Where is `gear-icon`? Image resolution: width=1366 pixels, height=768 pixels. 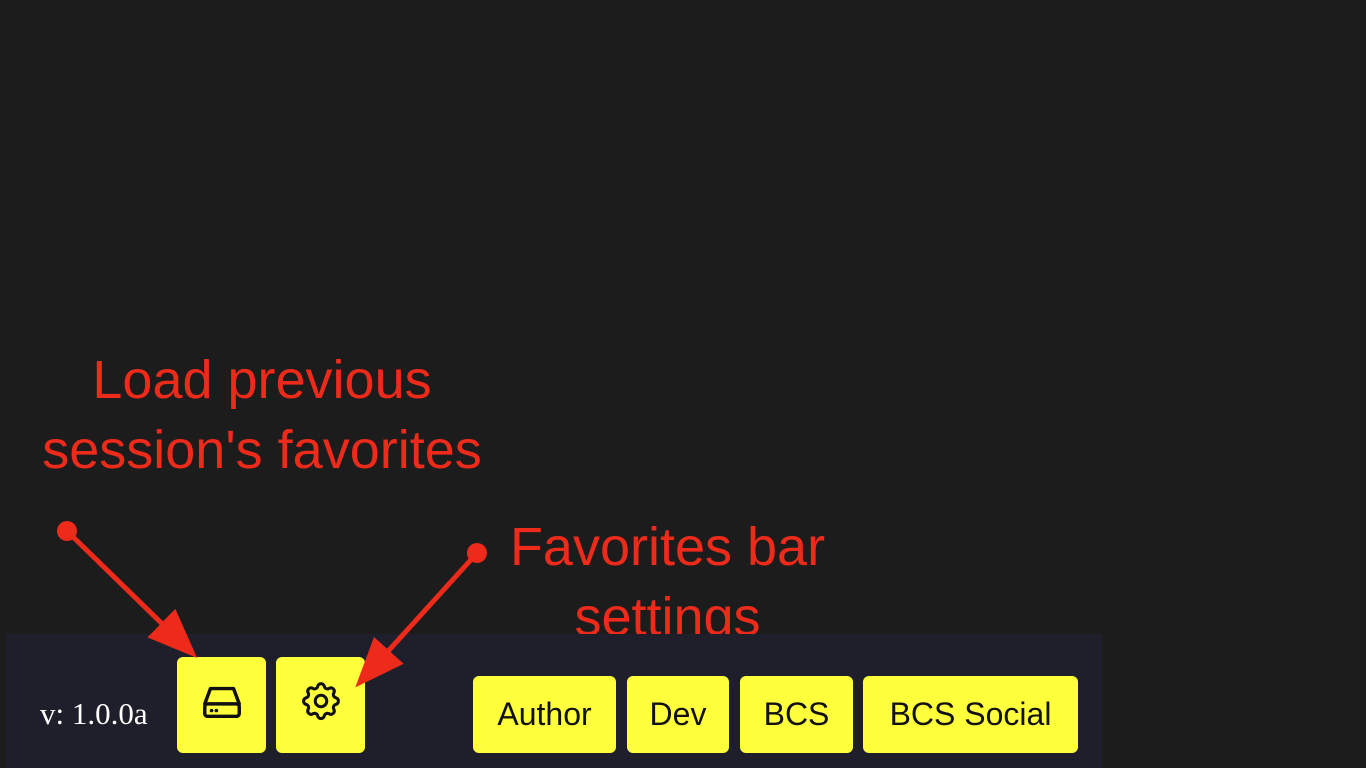
gear-icon is located at coordinates (321, 701).